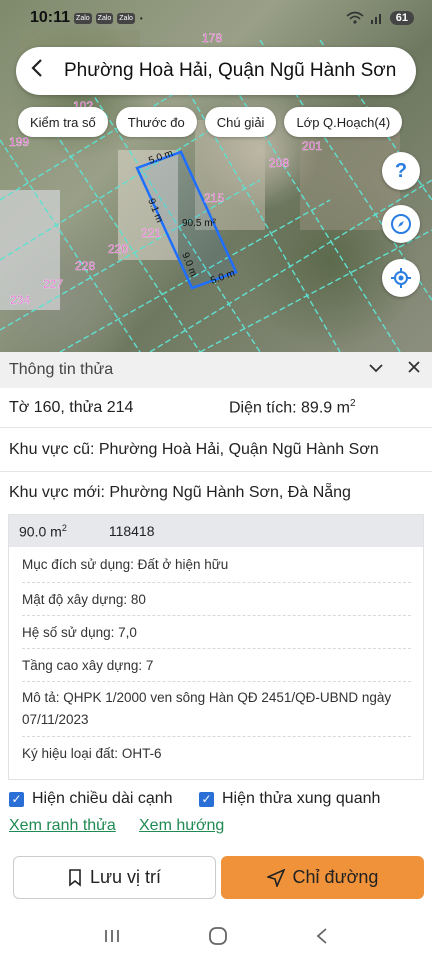 The width and height of the screenshot is (432, 960). What do you see at coordinates (279, 163) in the screenshot?
I see `parcel-number: 208` at bounding box center [279, 163].